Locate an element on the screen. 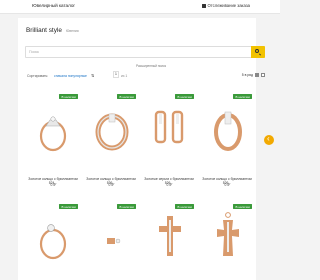 This screenshot has height=280, width=320. search-icon is located at coordinates (257, 51).